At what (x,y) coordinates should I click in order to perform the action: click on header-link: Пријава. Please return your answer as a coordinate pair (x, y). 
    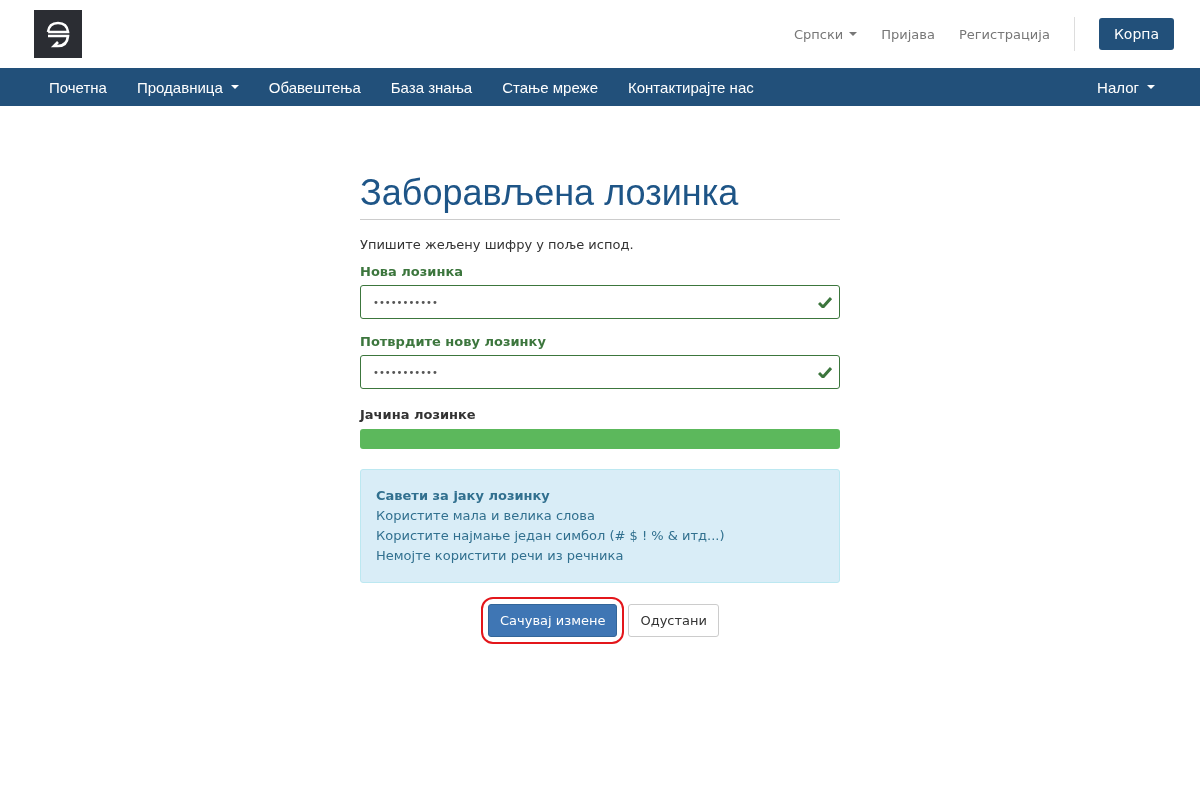
    Looking at the image, I should click on (908, 34).